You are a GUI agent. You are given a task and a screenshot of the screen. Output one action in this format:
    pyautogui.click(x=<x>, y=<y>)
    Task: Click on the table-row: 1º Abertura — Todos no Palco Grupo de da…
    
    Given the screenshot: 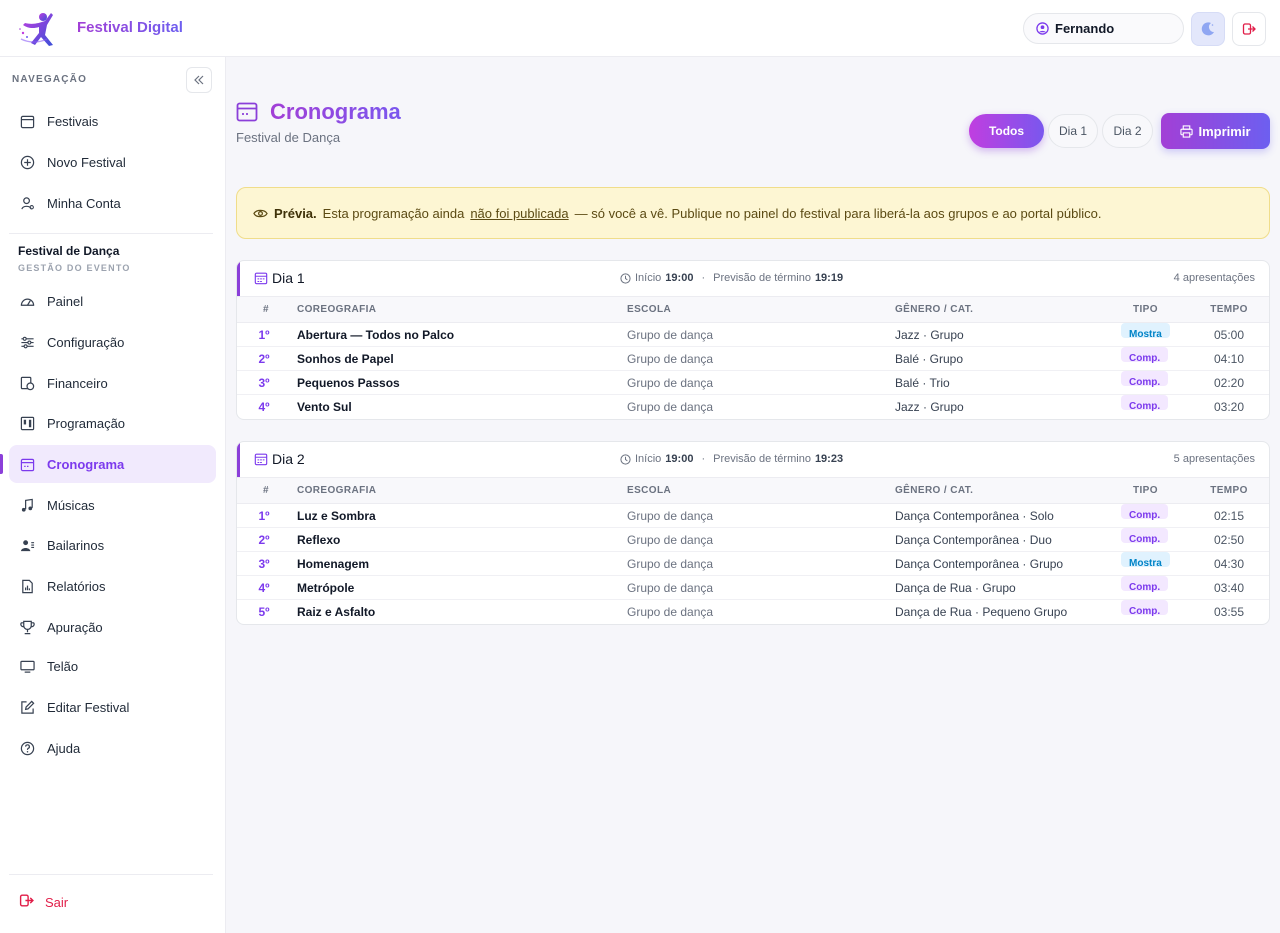 What is the action you would take?
    pyautogui.click(x=753, y=335)
    